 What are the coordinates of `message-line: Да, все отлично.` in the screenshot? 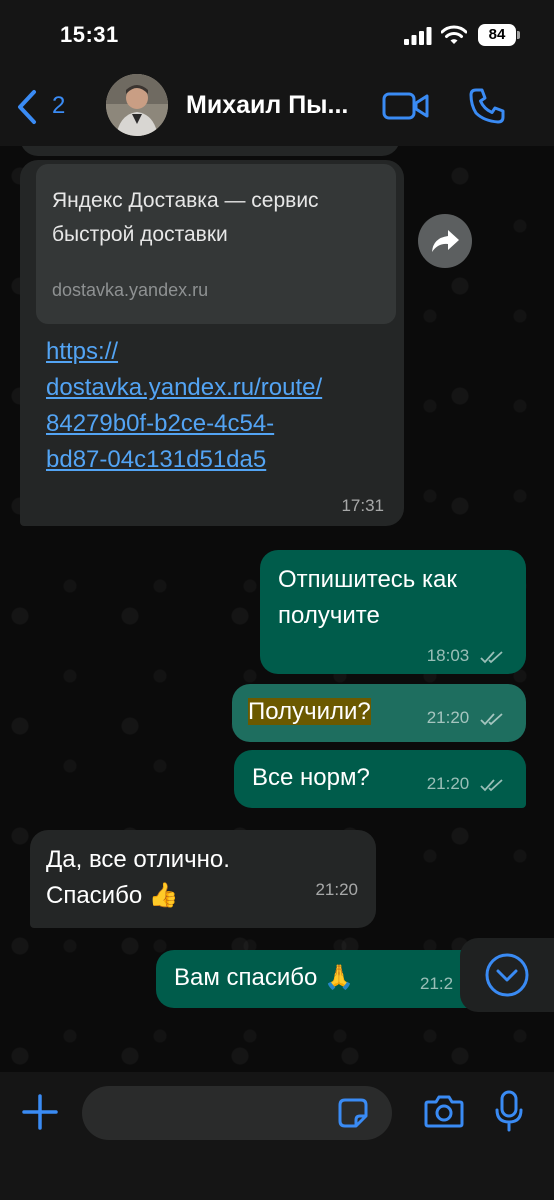 It's located at (138, 859).